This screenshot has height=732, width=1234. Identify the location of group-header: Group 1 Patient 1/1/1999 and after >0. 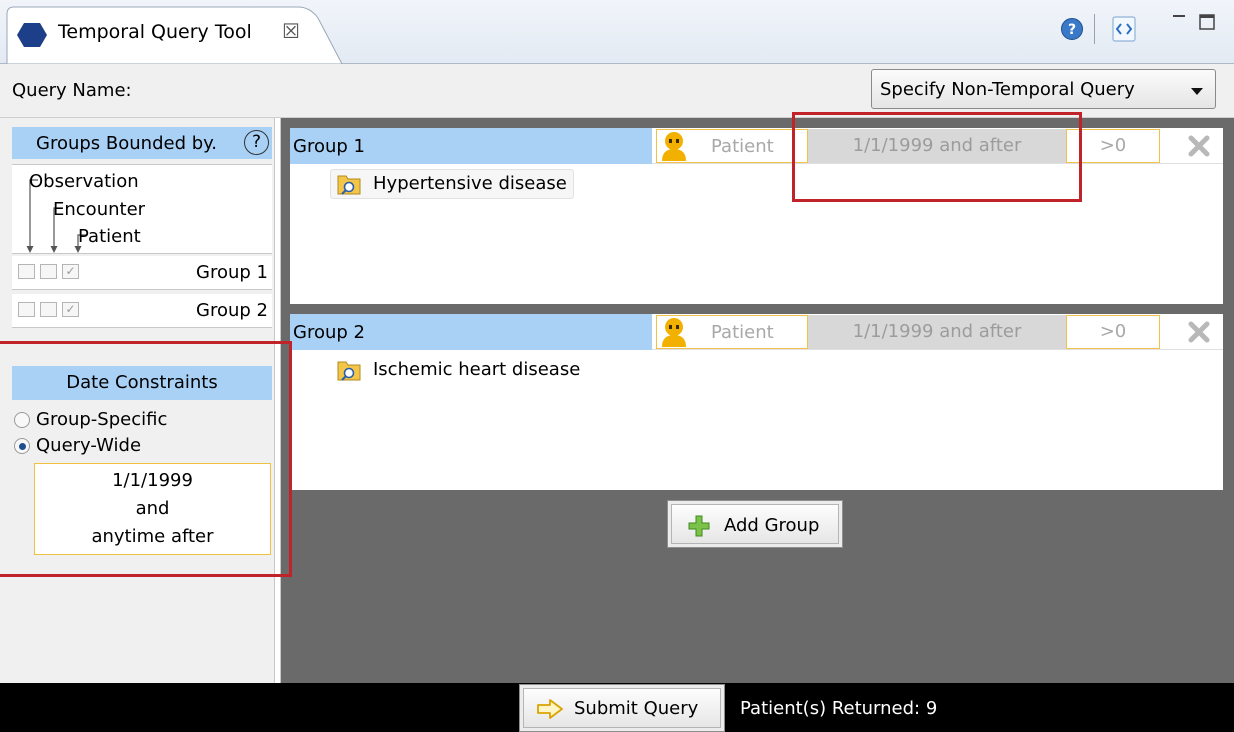
(756, 146).